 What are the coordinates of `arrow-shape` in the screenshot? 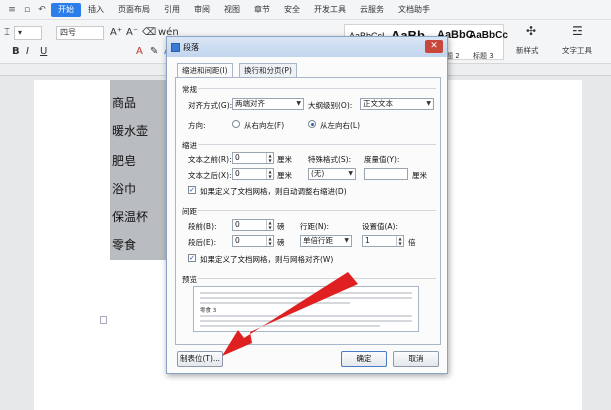 It's located at (290, 314).